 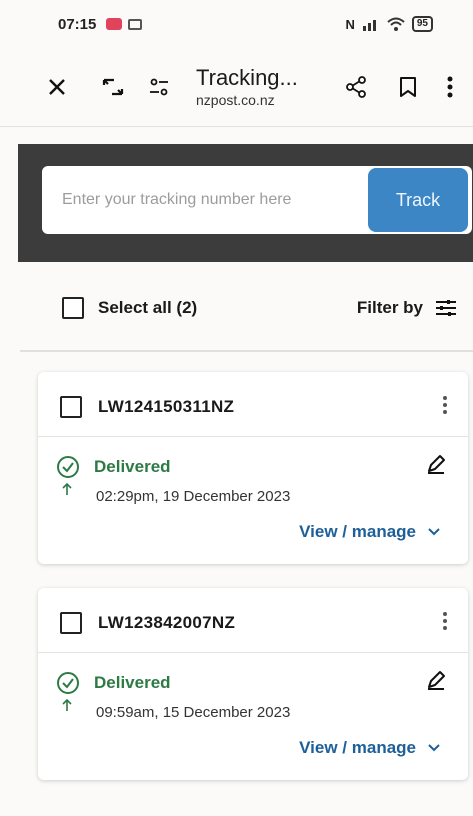 I want to click on battery-icon: 95, so click(x=422, y=24).